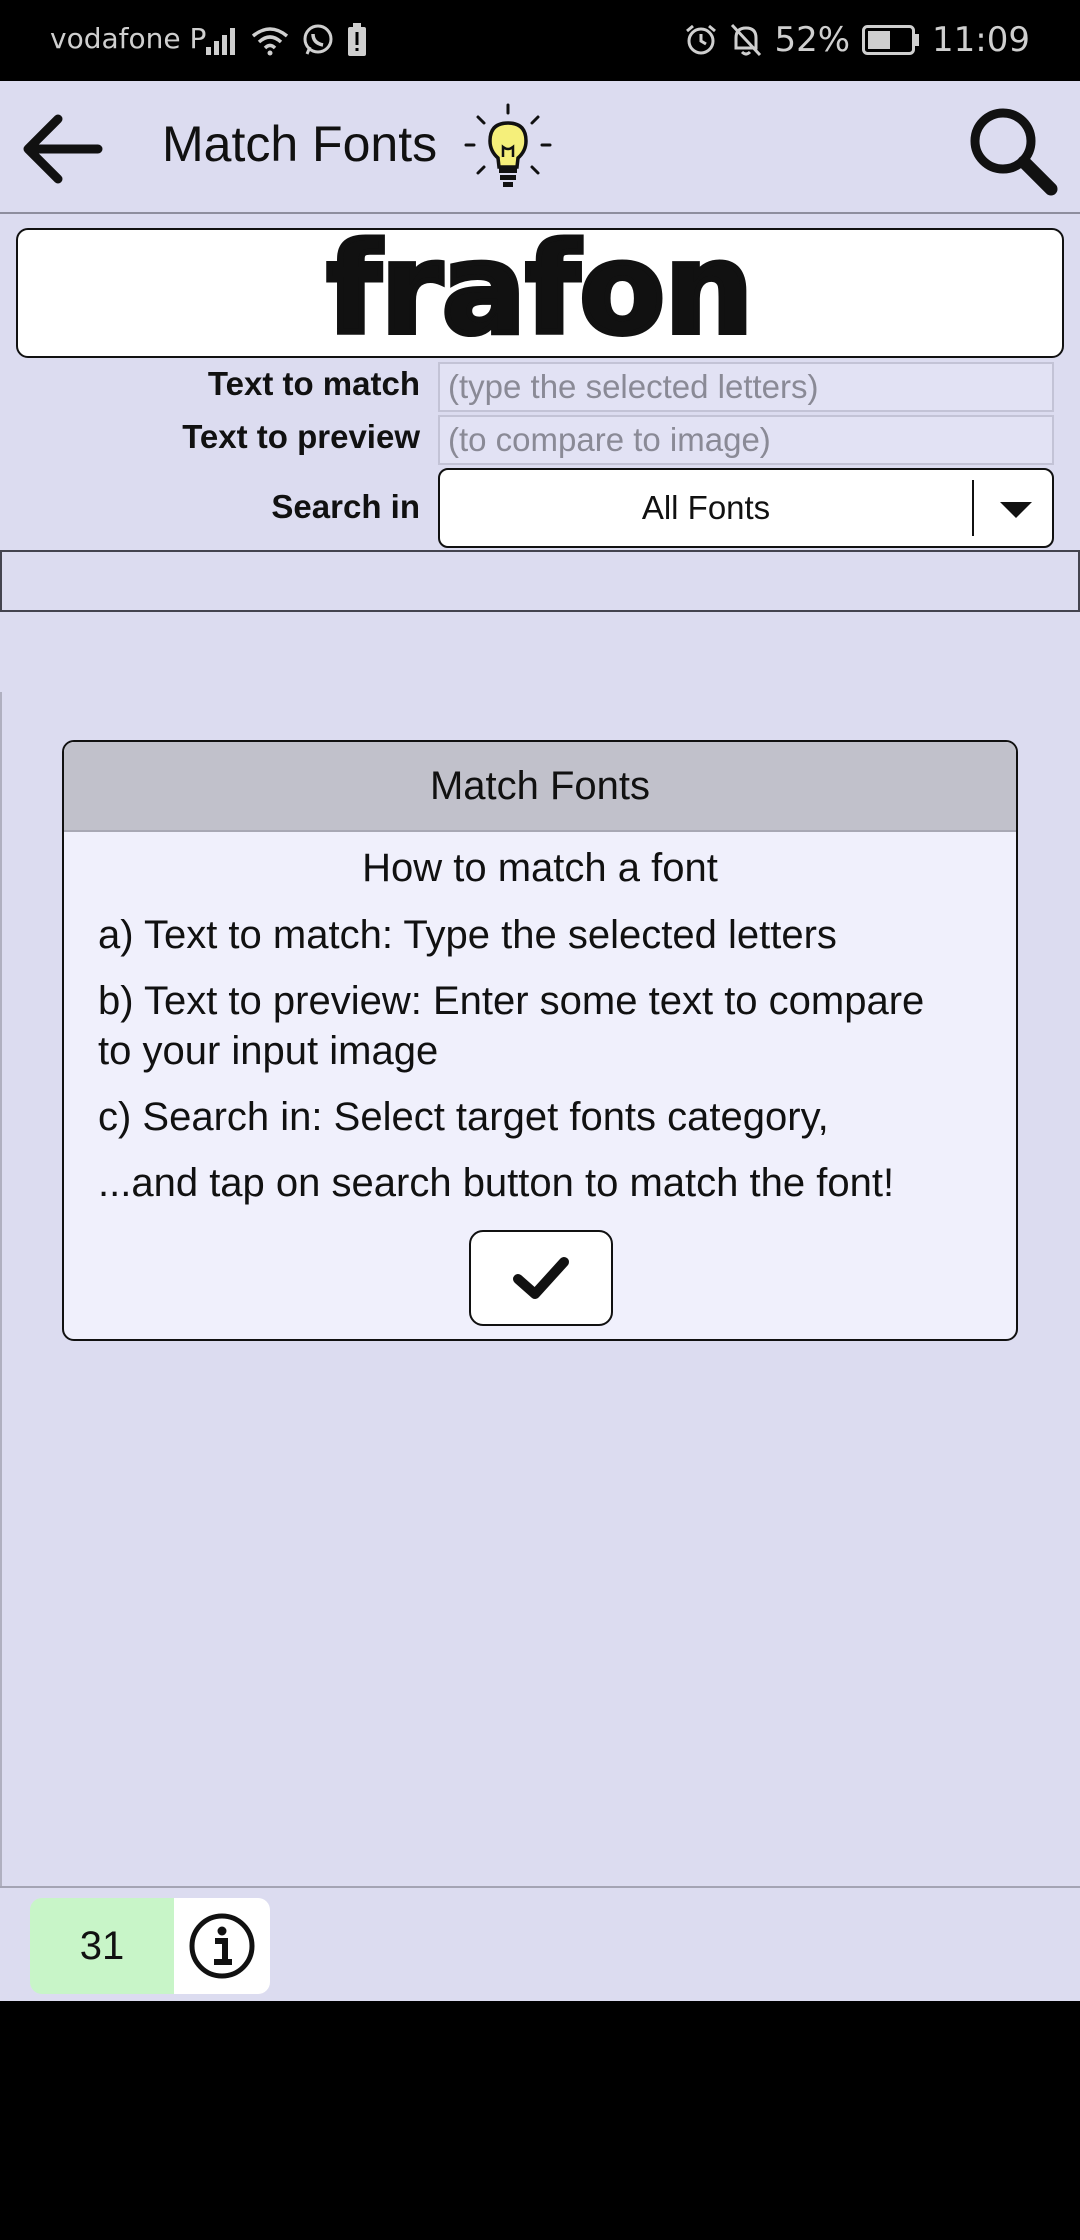  Describe the element at coordinates (812, 40) in the screenshot. I see `battery-percent: 52%` at that location.